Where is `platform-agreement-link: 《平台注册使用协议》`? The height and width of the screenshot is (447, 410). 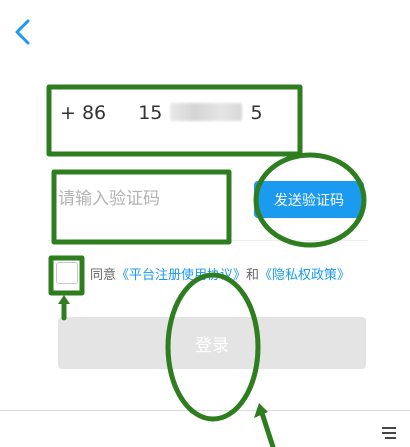 platform-agreement-link: 《平台注册使用协议》 is located at coordinates (181, 275).